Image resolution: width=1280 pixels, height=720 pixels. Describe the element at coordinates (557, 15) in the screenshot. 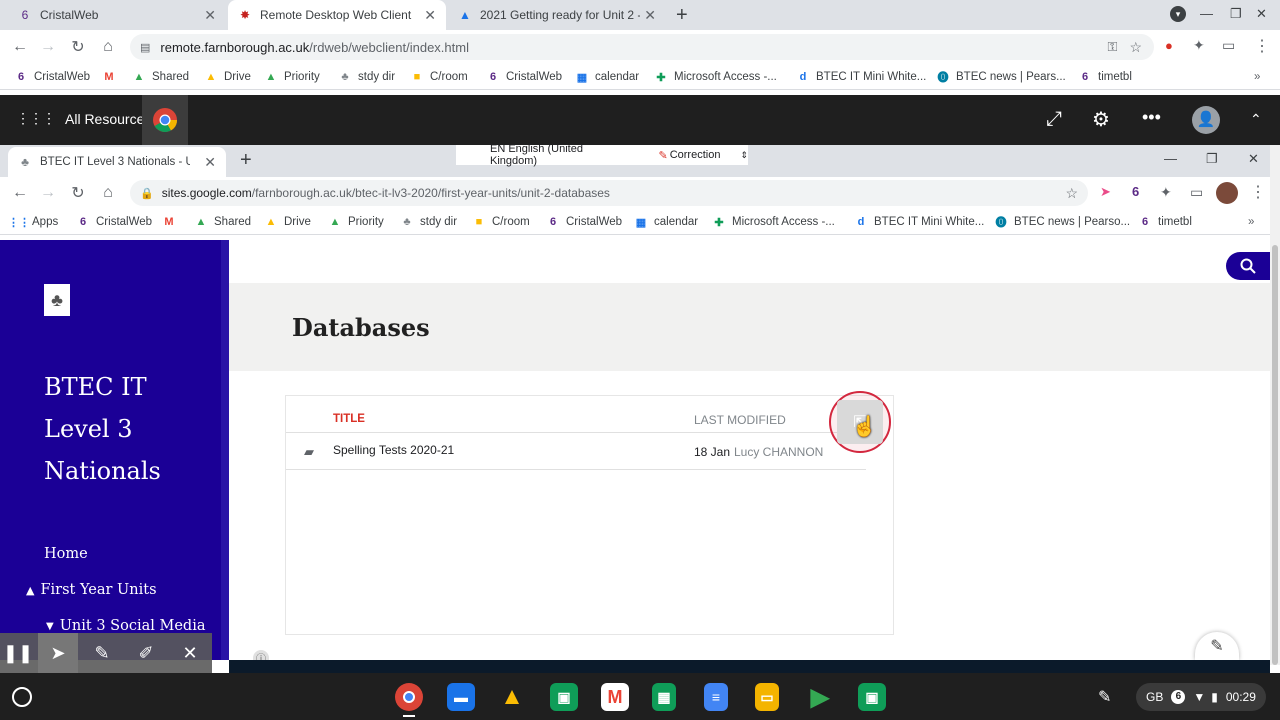

I see `outer-tab-google-drive: ▲ 2021 Getting ready for Unit 2 - G ✕` at that location.